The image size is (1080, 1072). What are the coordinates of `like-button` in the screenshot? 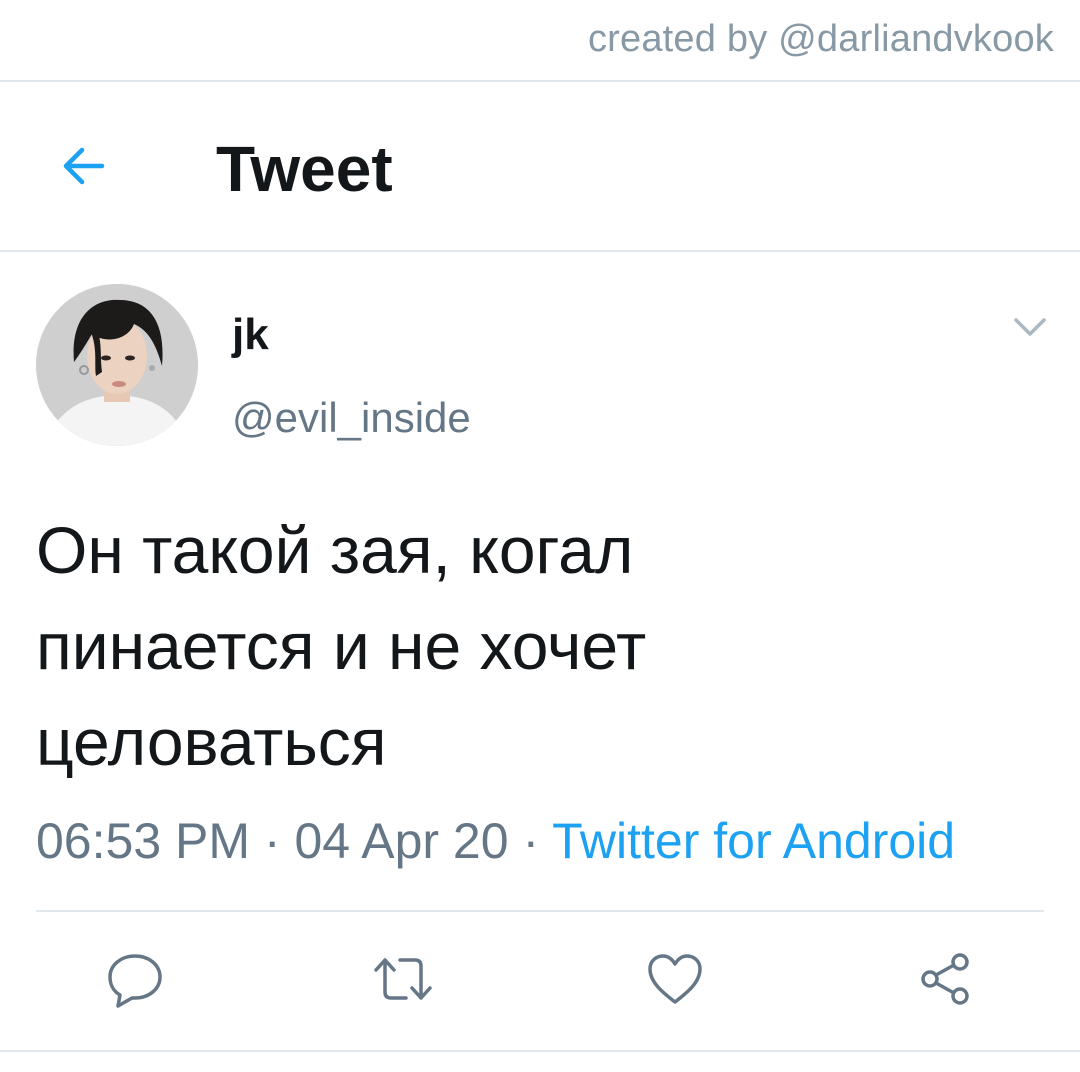 It's located at (675, 979).